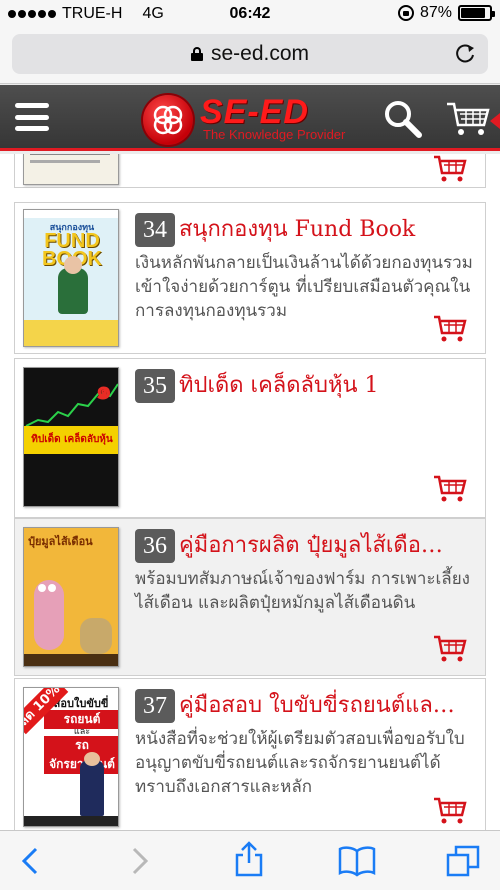 This screenshot has width=500, height=890. I want to click on cart-icon, so click(468, 119).